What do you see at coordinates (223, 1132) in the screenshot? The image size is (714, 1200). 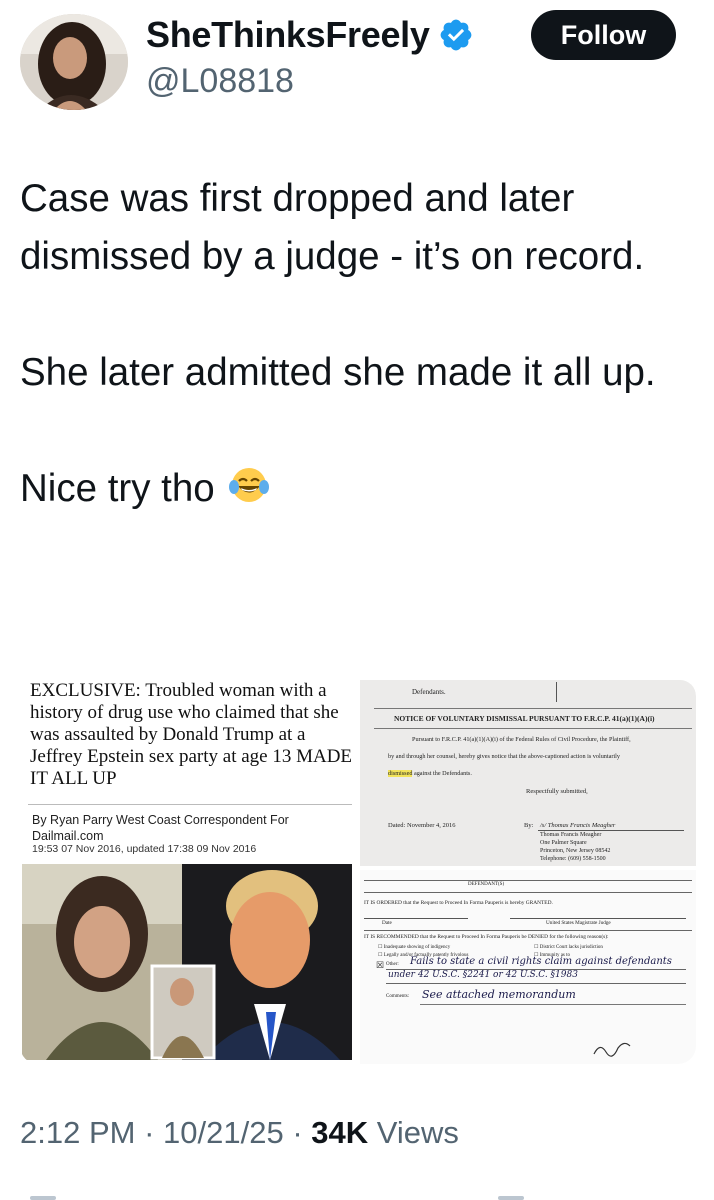 I see `tweet-date: 10/21/25` at bounding box center [223, 1132].